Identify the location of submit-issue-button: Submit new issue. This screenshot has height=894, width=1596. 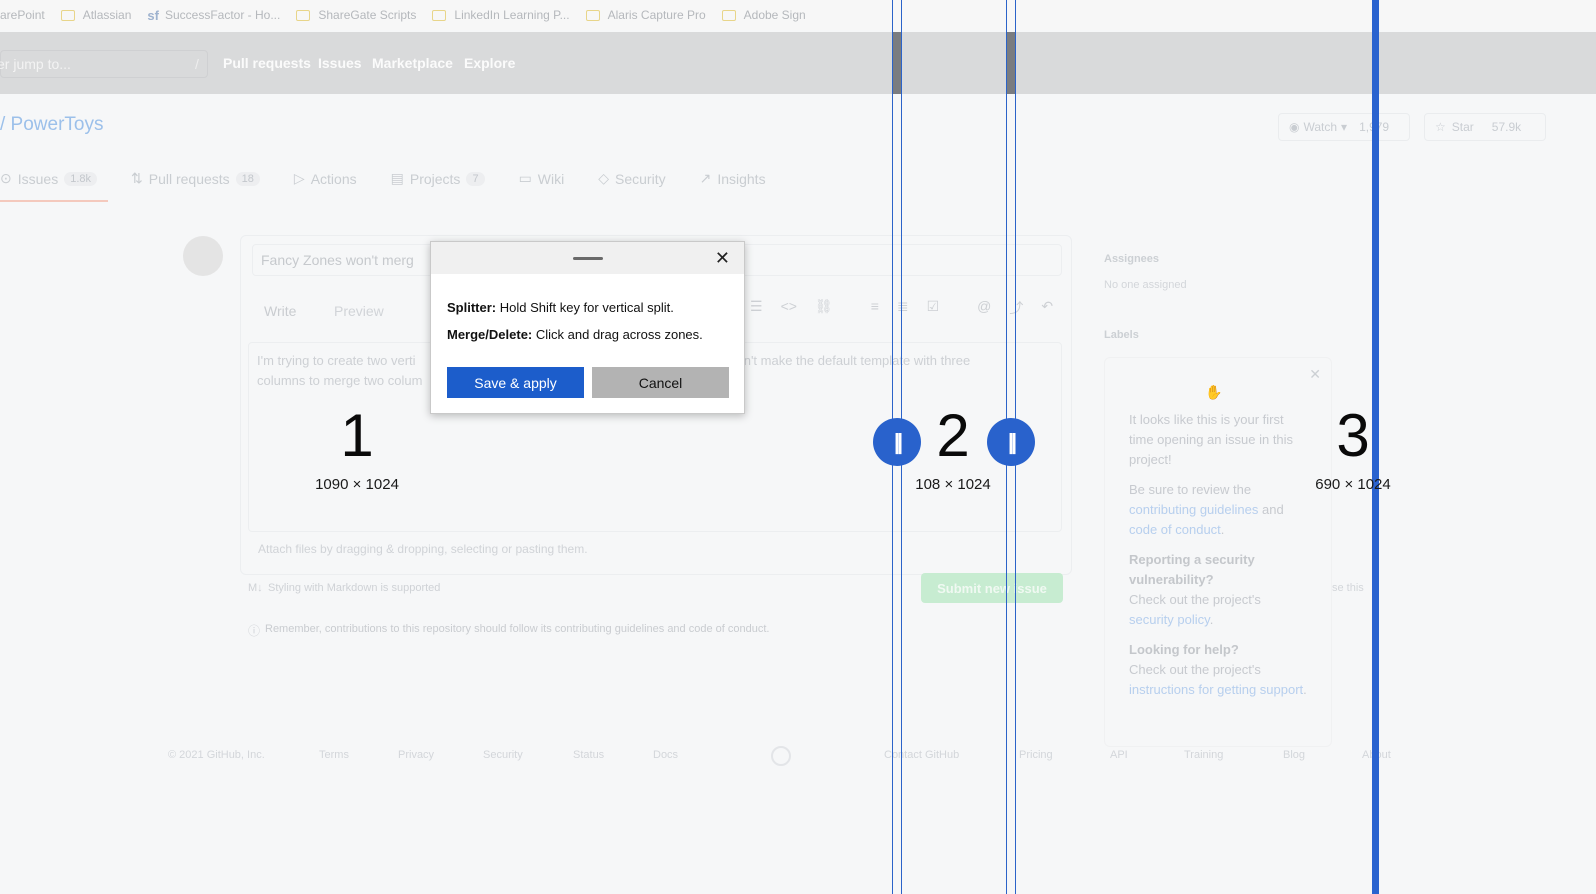
(992, 588).